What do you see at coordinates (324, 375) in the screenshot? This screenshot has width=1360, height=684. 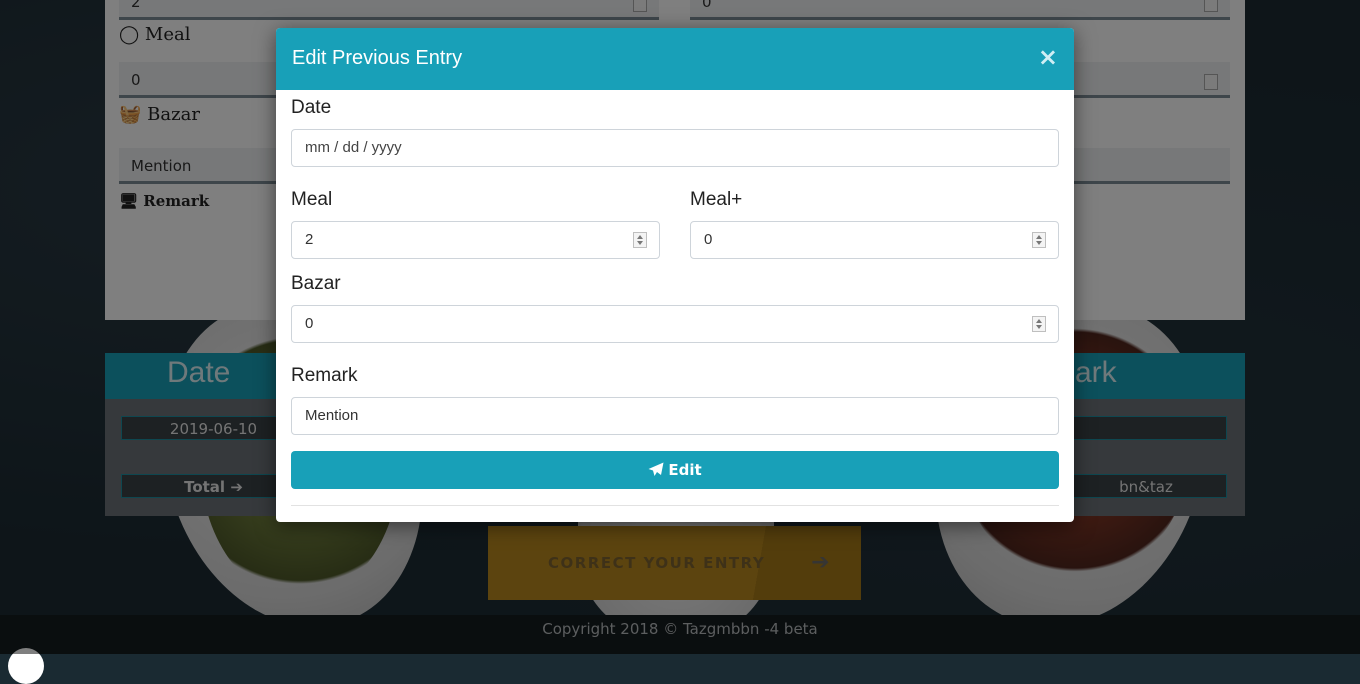 I see `remark-label: Remark` at bounding box center [324, 375].